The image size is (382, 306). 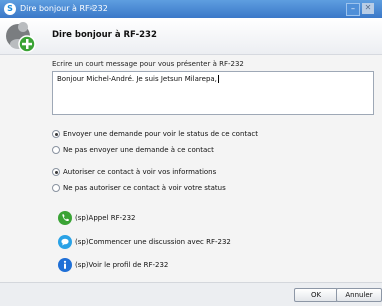 What do you see at coordinates (65, 265) in the screenshot?
I see `info-icon` at bounding box center [65, 265].